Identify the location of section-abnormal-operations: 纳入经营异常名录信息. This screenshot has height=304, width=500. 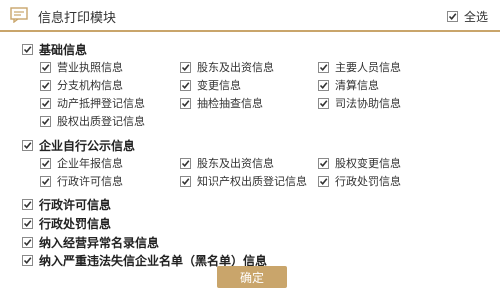
(90, 242).